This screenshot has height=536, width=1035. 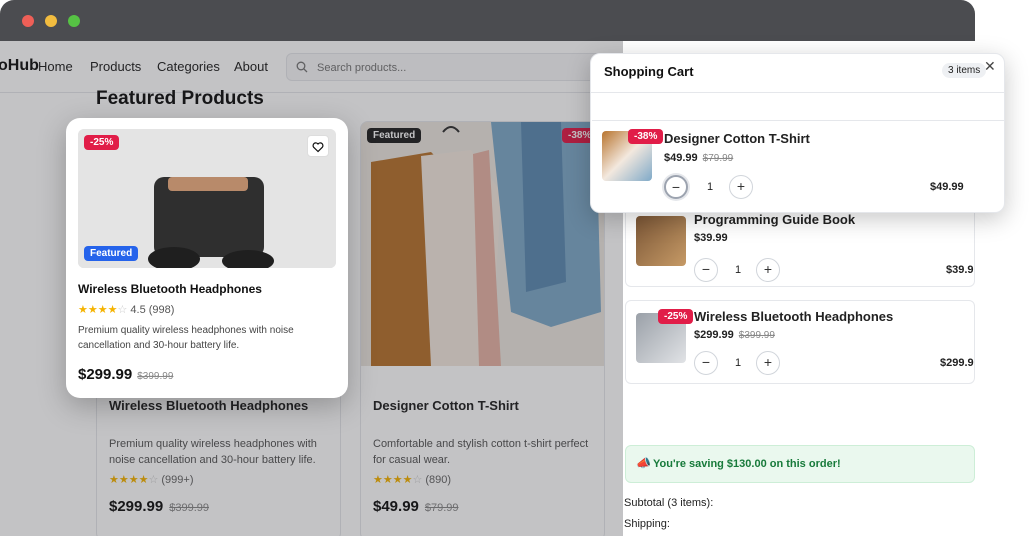 I want to click on cart-item-total: $299.9, so click(x=957, y=363).